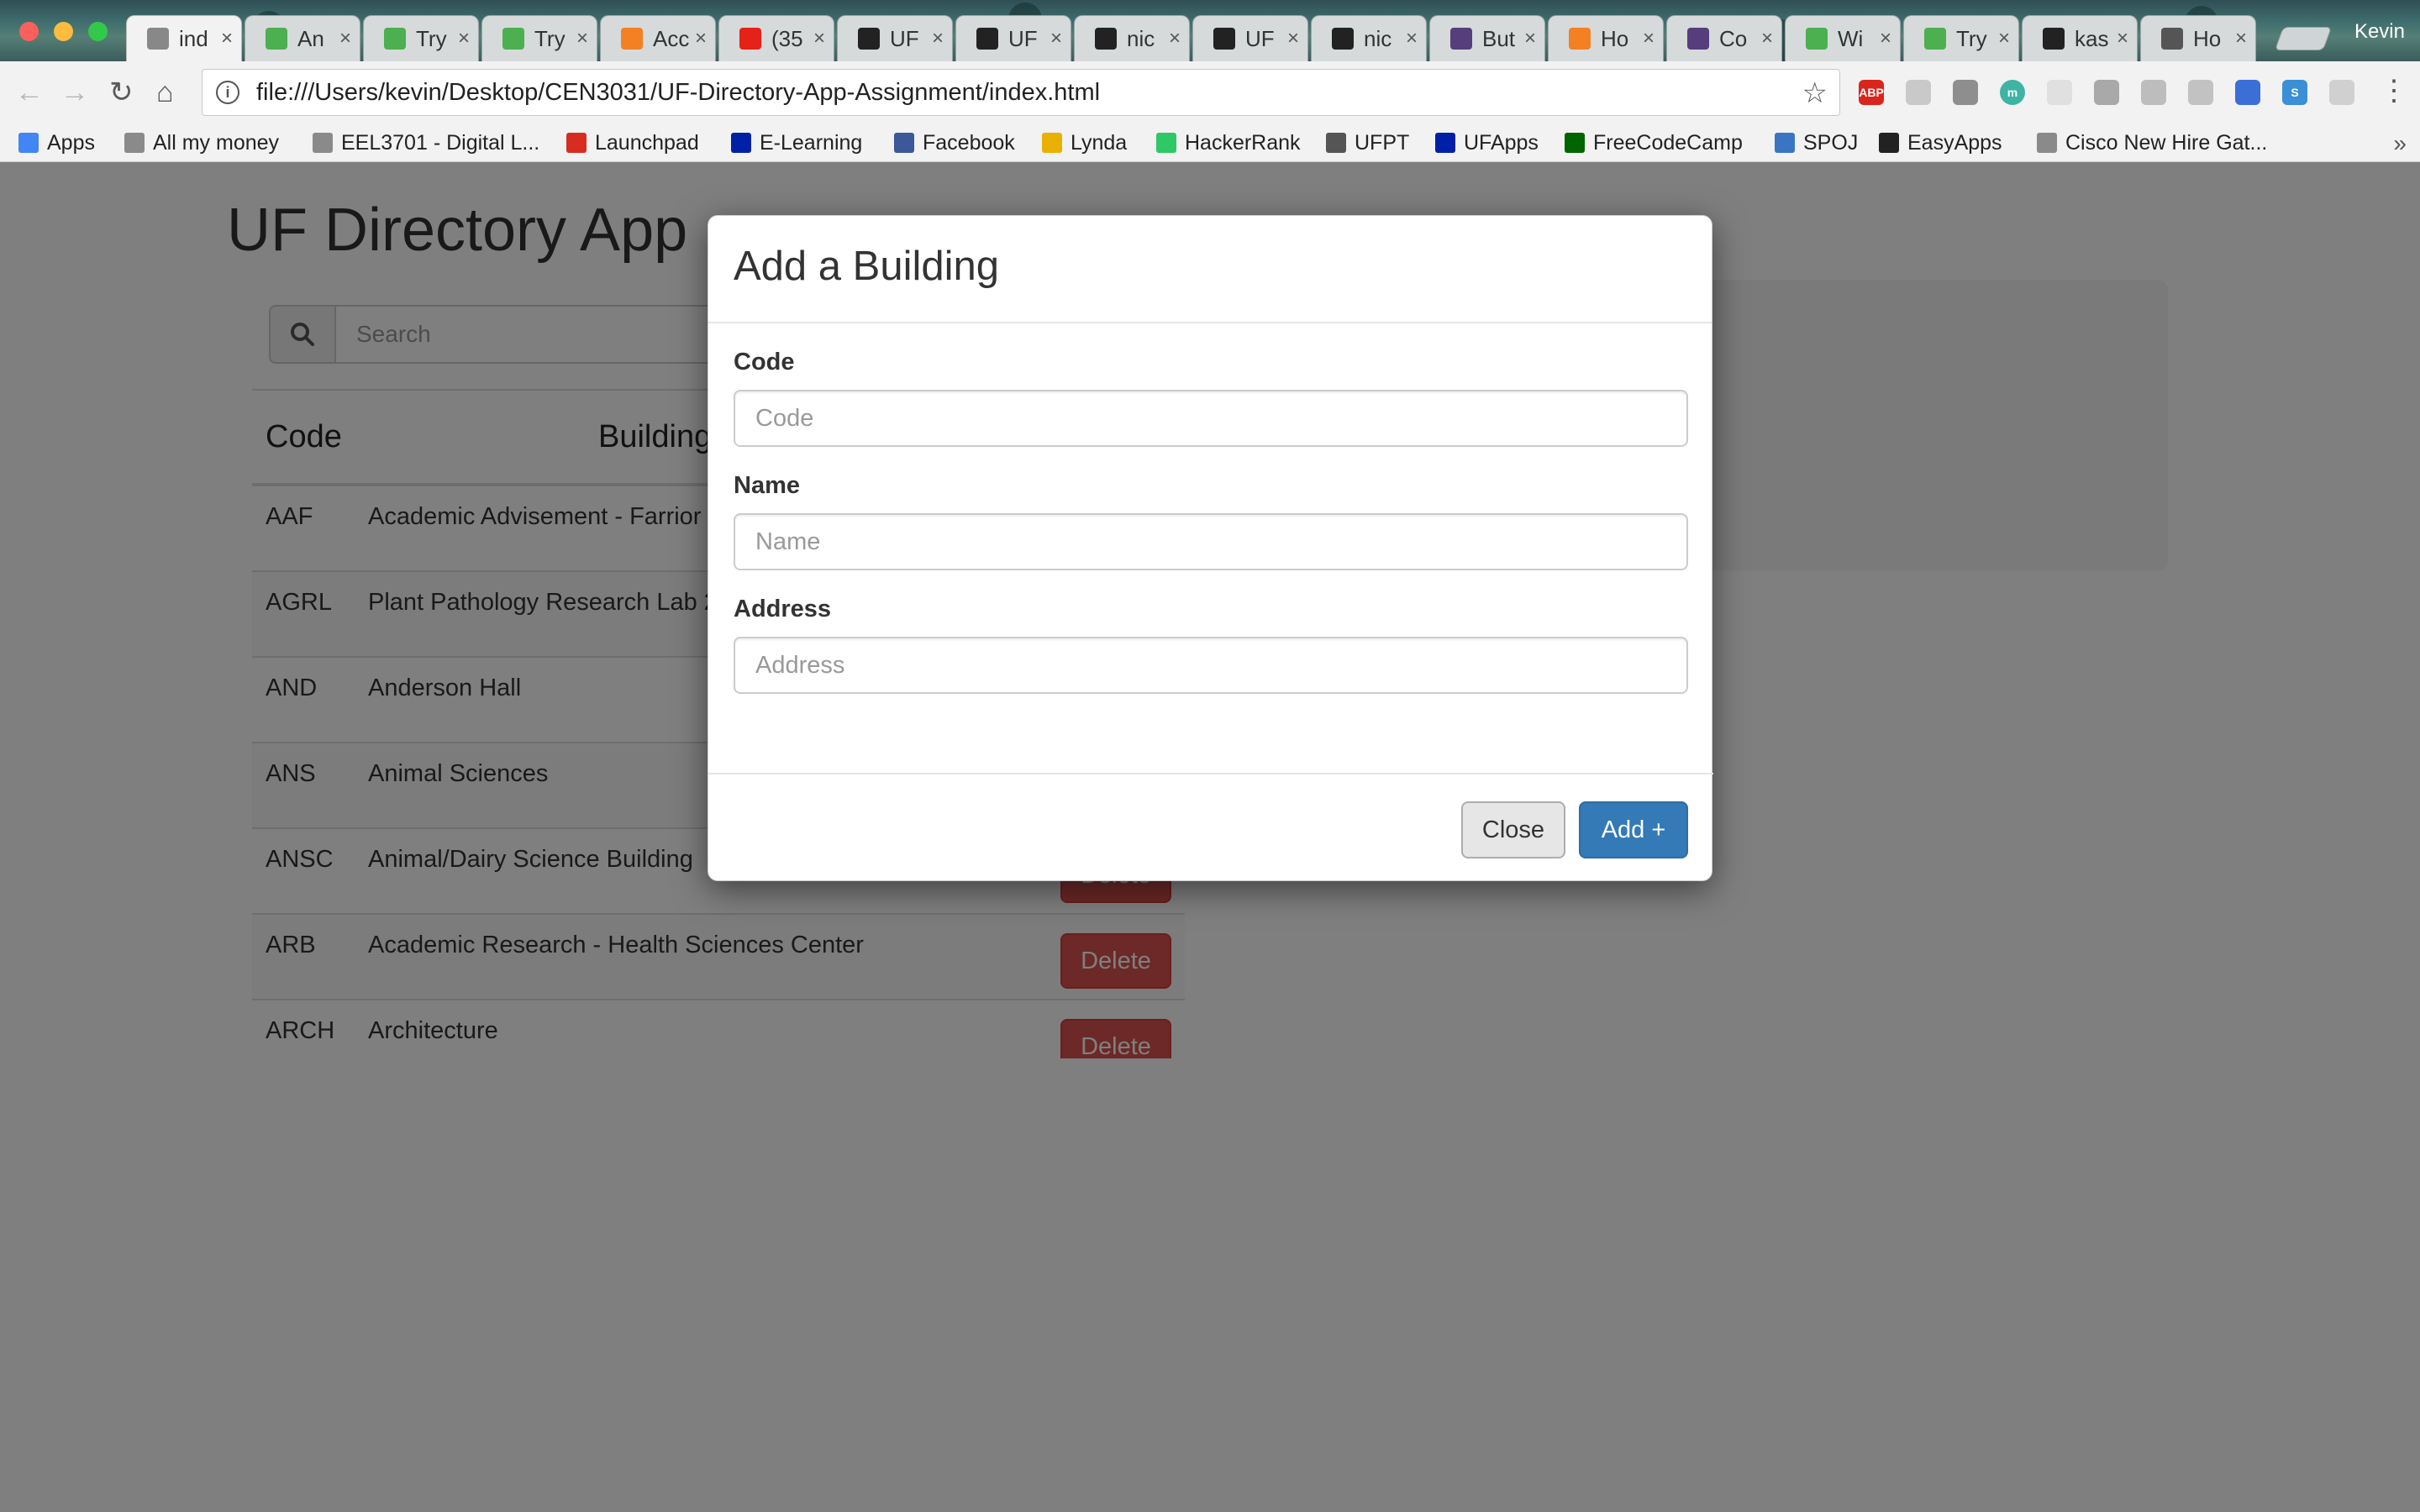 Image resolution: width=2420 pixels, height=1512 pixels. I want to click on back-icon: ←, so click(29, 92).